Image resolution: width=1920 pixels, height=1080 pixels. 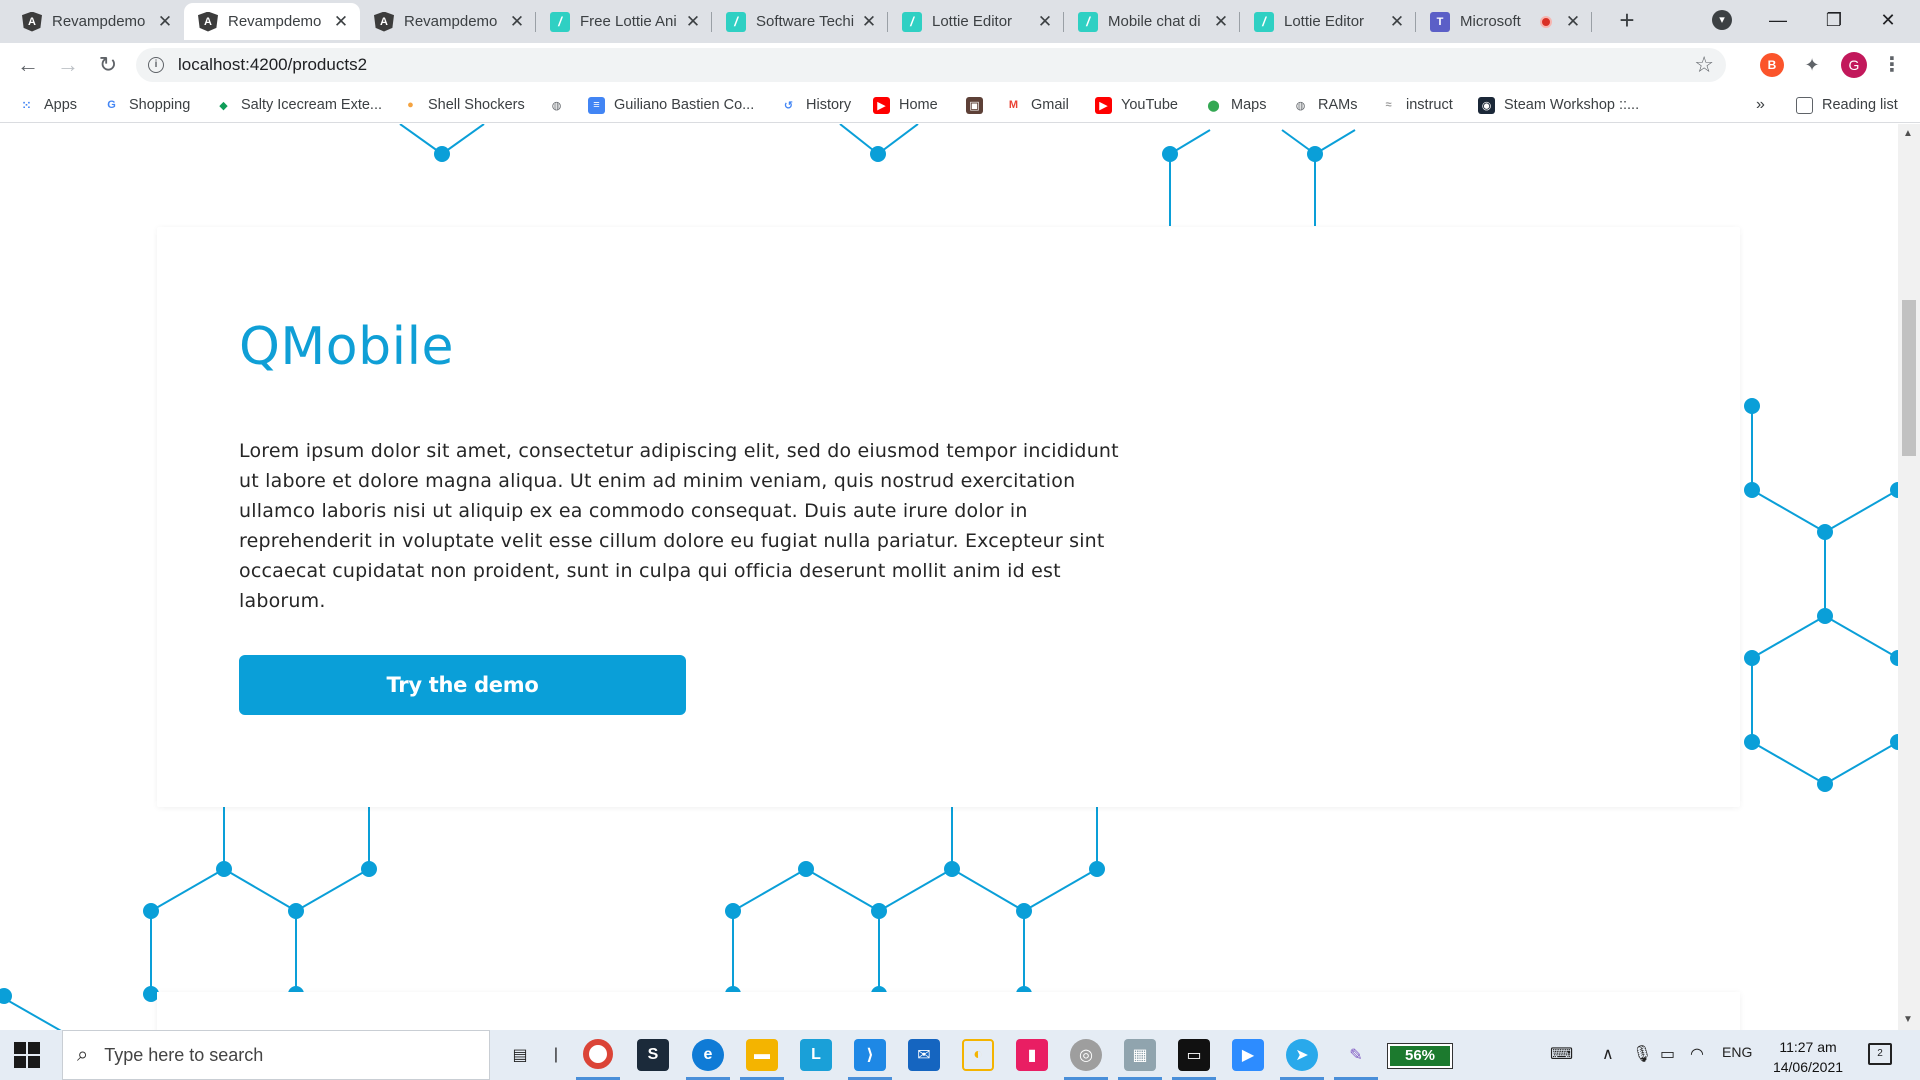 I want to click on site-info-icon: i, so click(x=156, y=65).